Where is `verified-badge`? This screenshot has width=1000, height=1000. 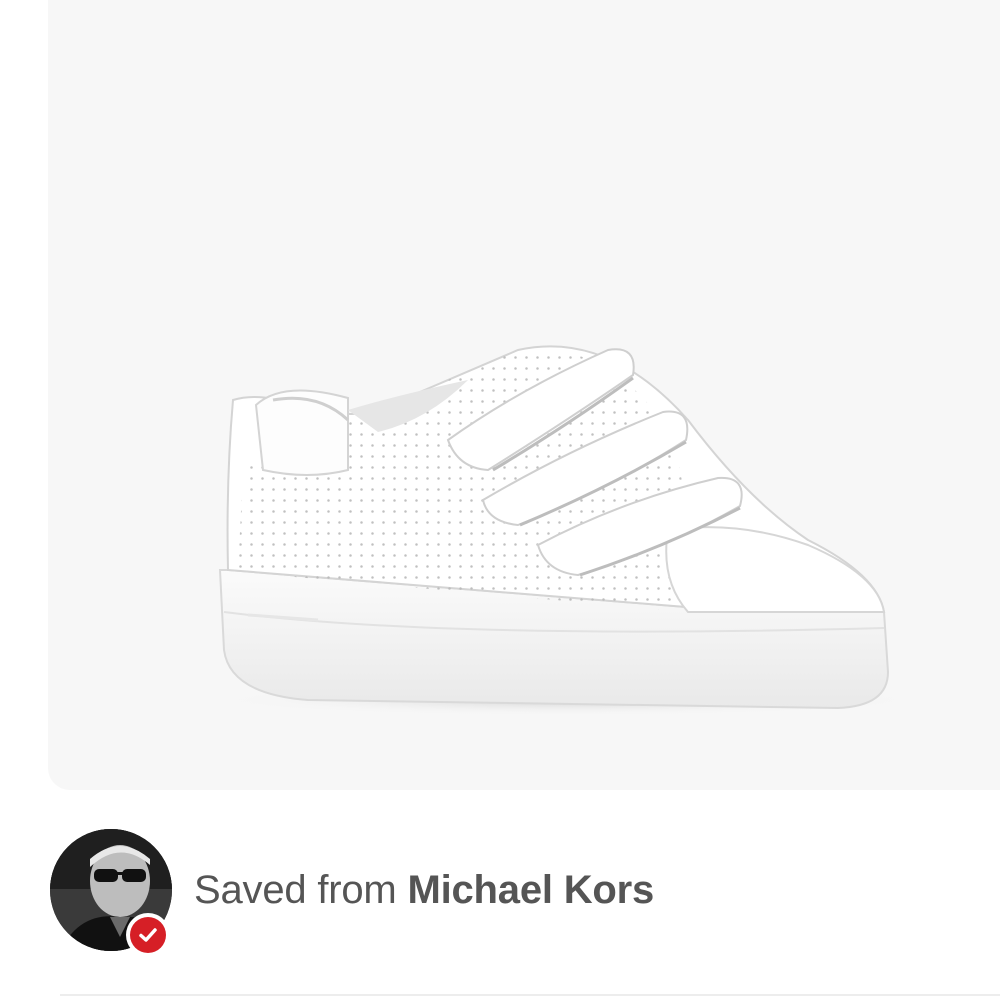
verified-badge is located at coordinates (148, 935).